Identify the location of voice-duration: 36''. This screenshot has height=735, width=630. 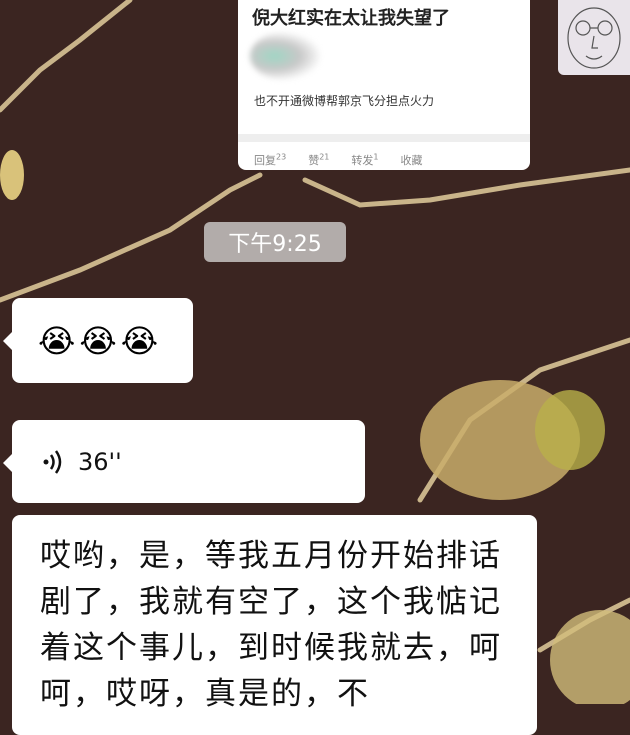
(100, 461).